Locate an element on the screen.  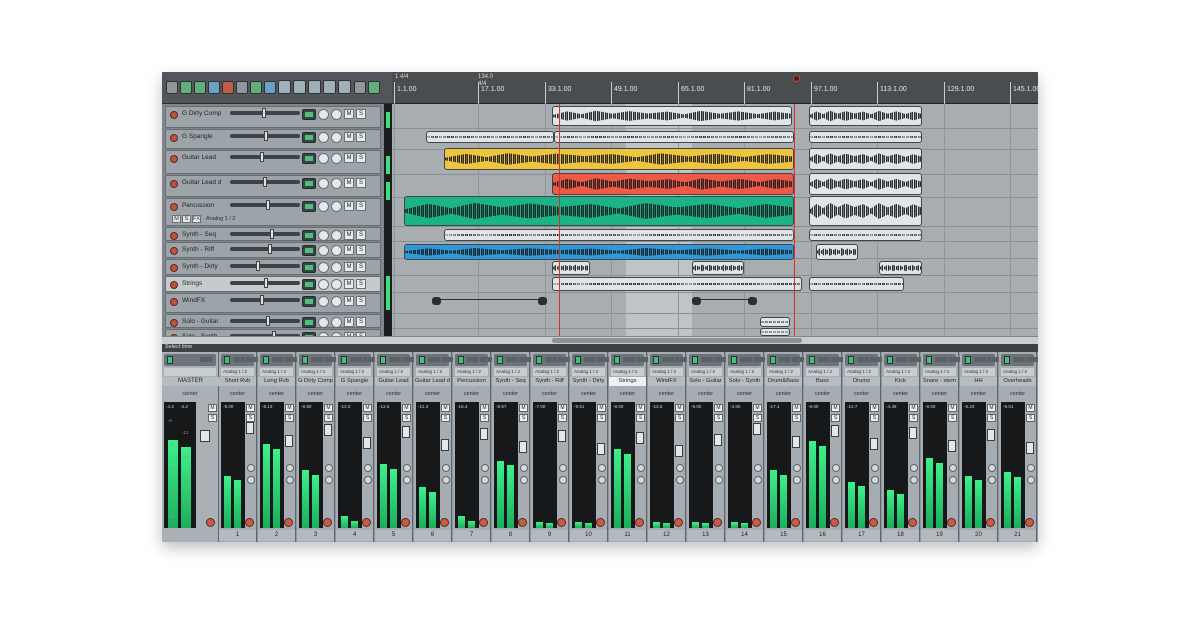
track-name: Synth - Riff is located at coordinates (549, 381).